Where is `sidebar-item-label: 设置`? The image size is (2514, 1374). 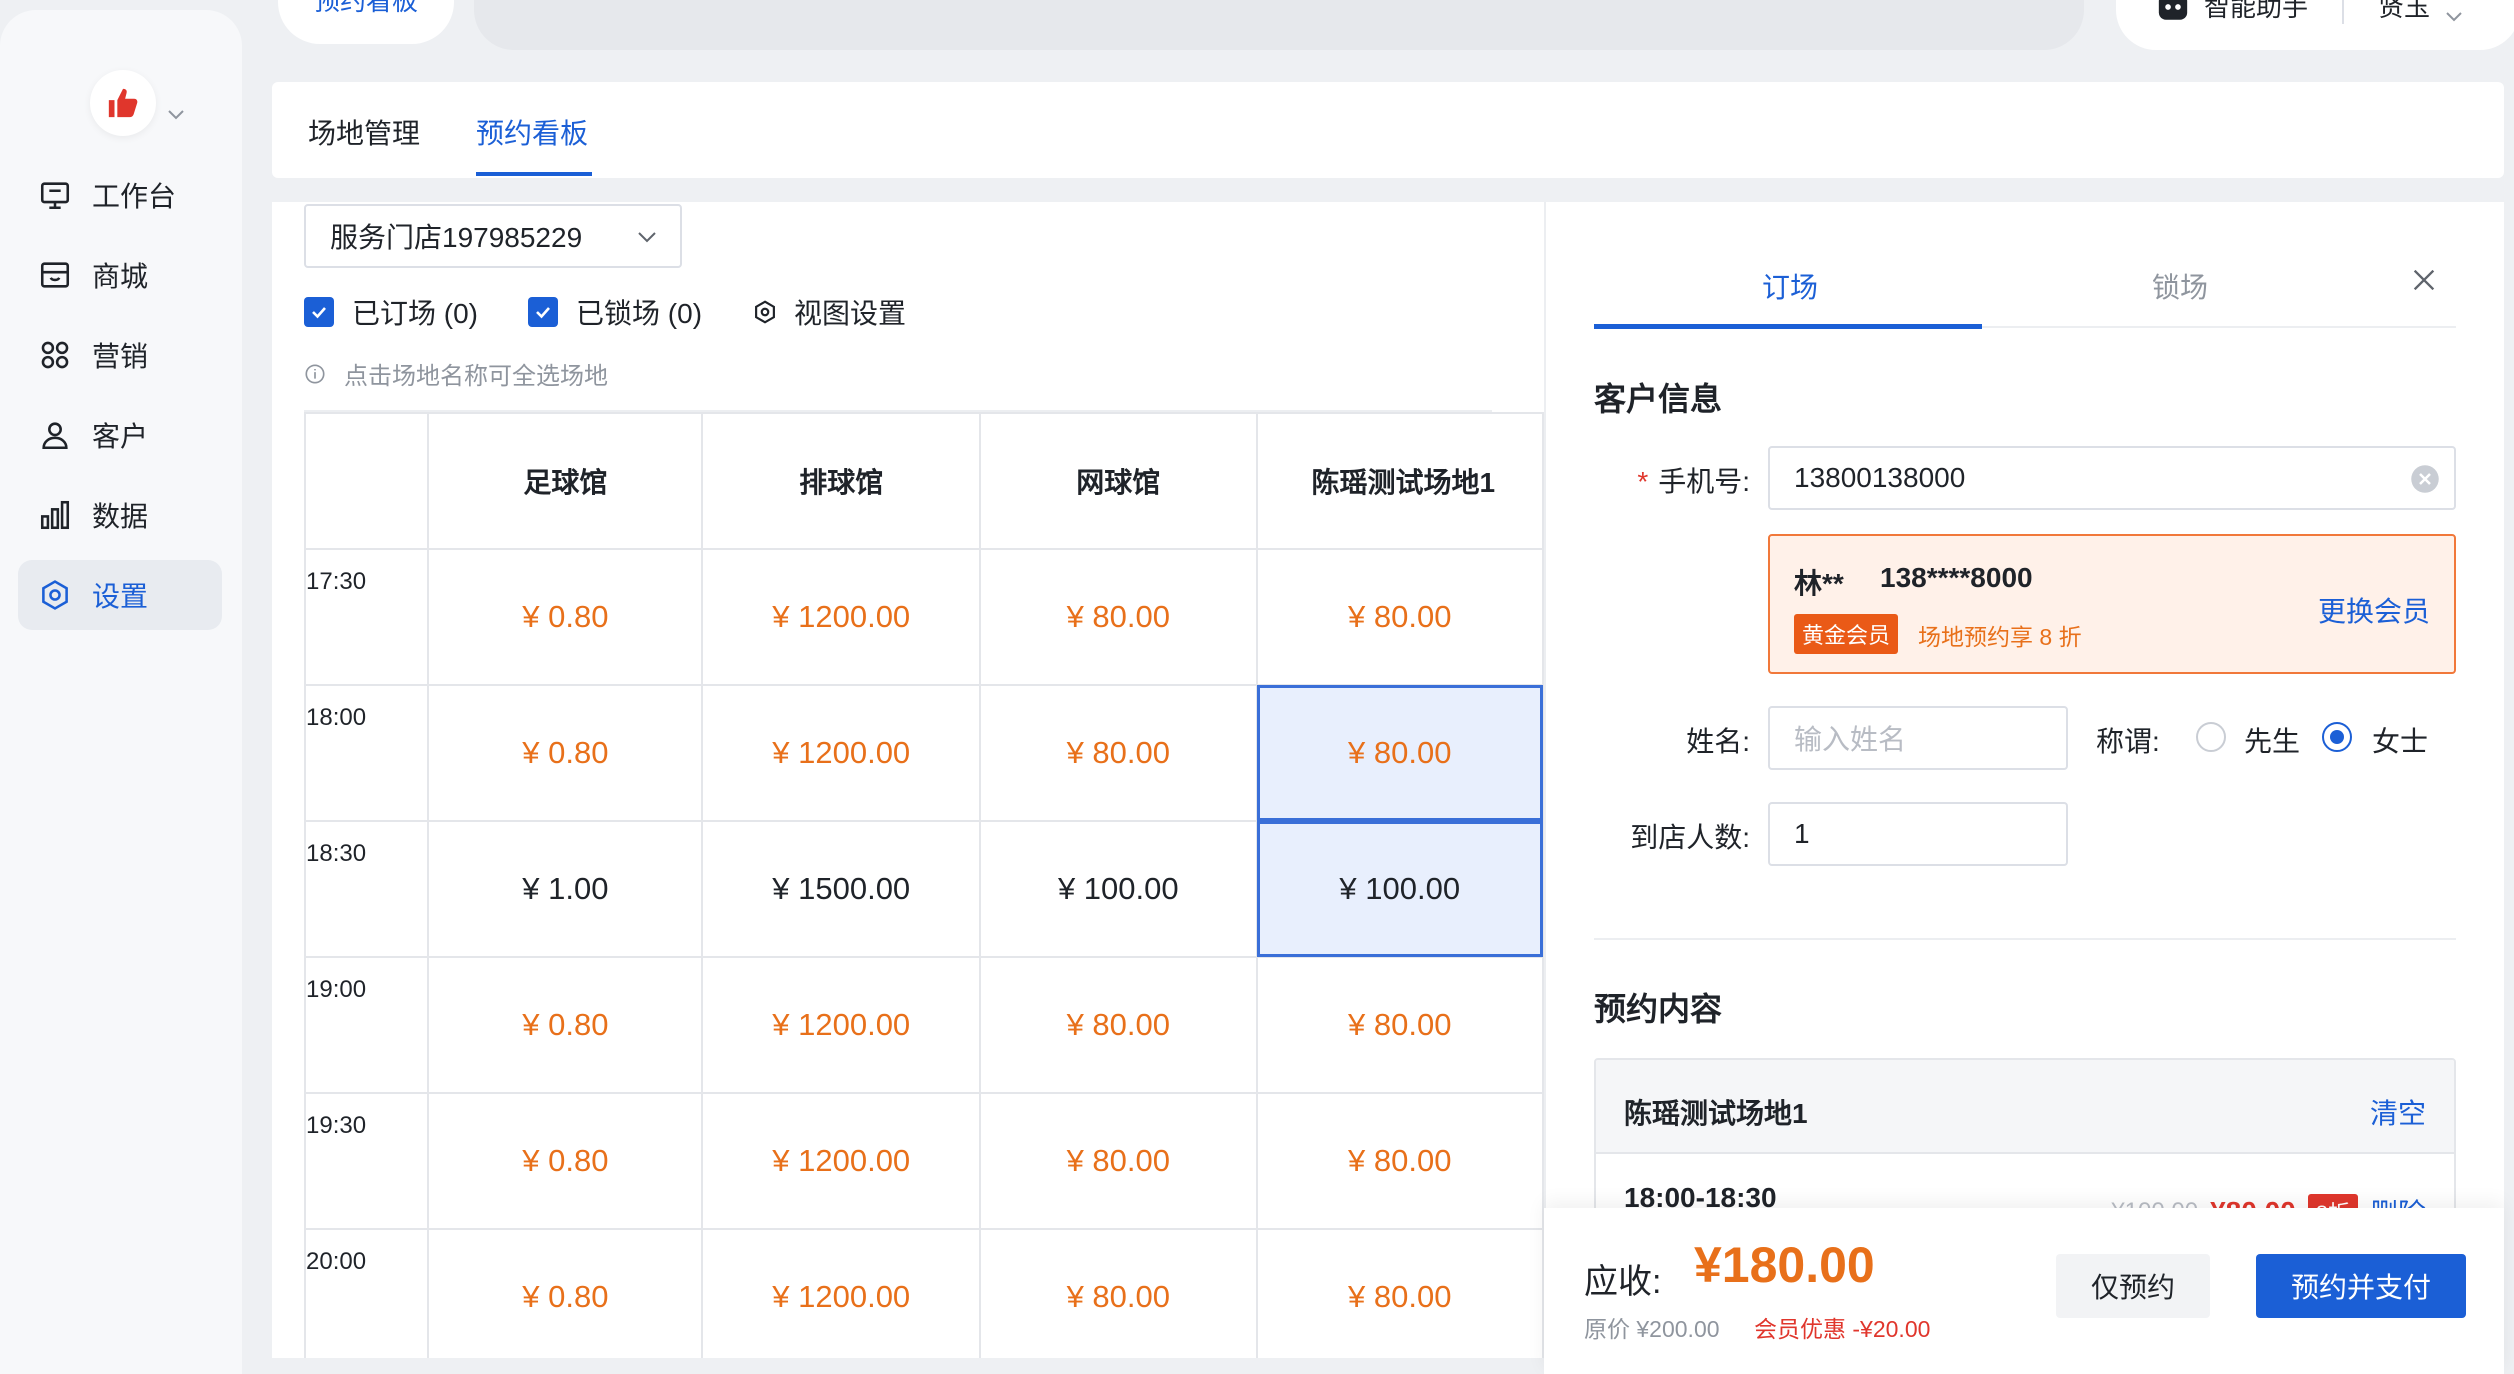 sidebar-item-label: 设置 is located at coordinates (120, 596).